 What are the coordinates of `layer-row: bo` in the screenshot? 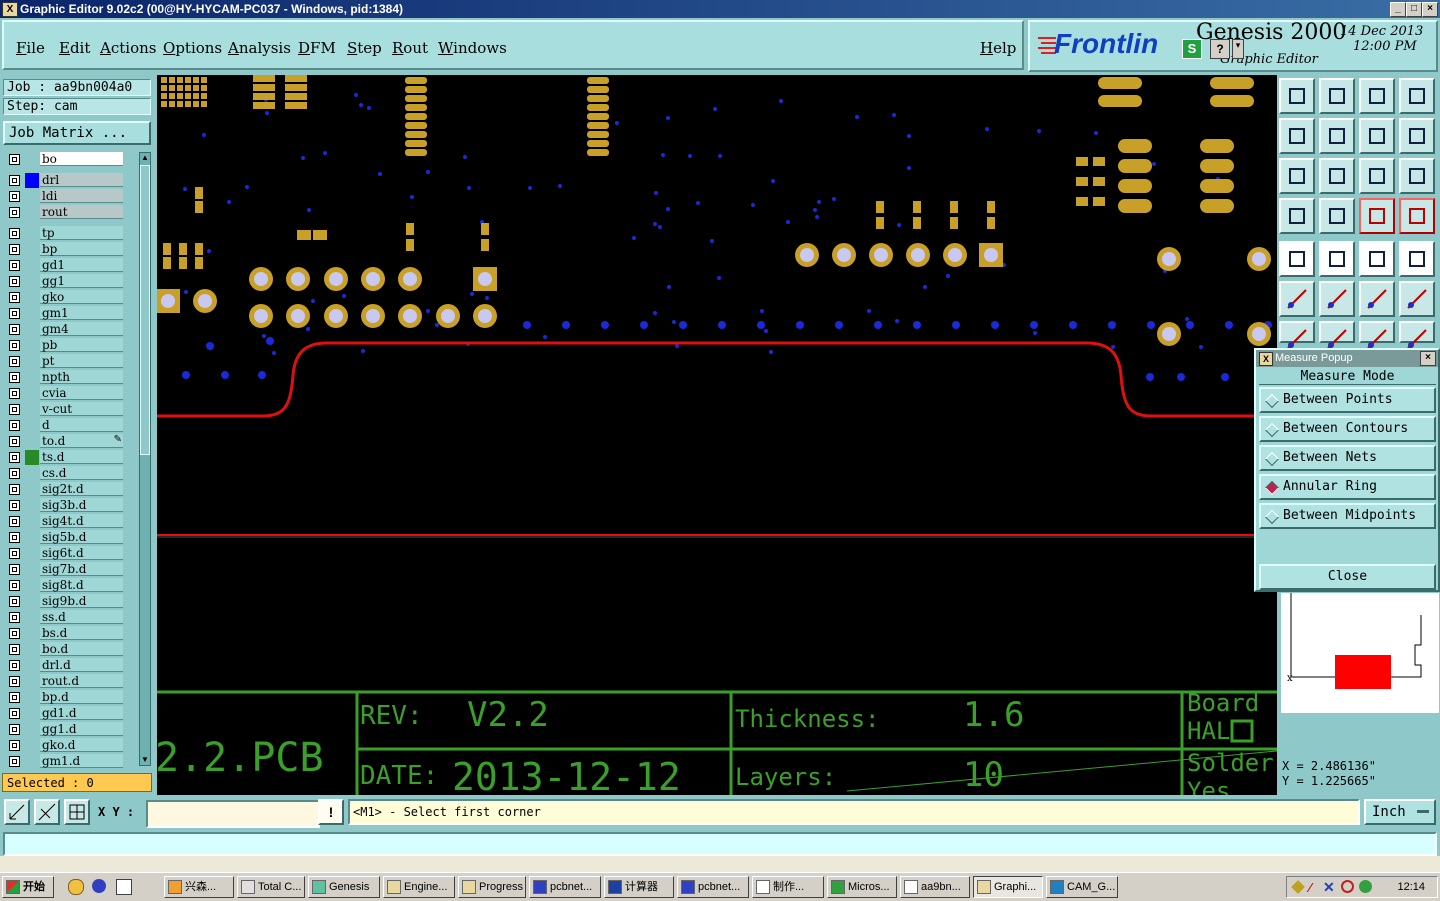 It's located at (65, 159).